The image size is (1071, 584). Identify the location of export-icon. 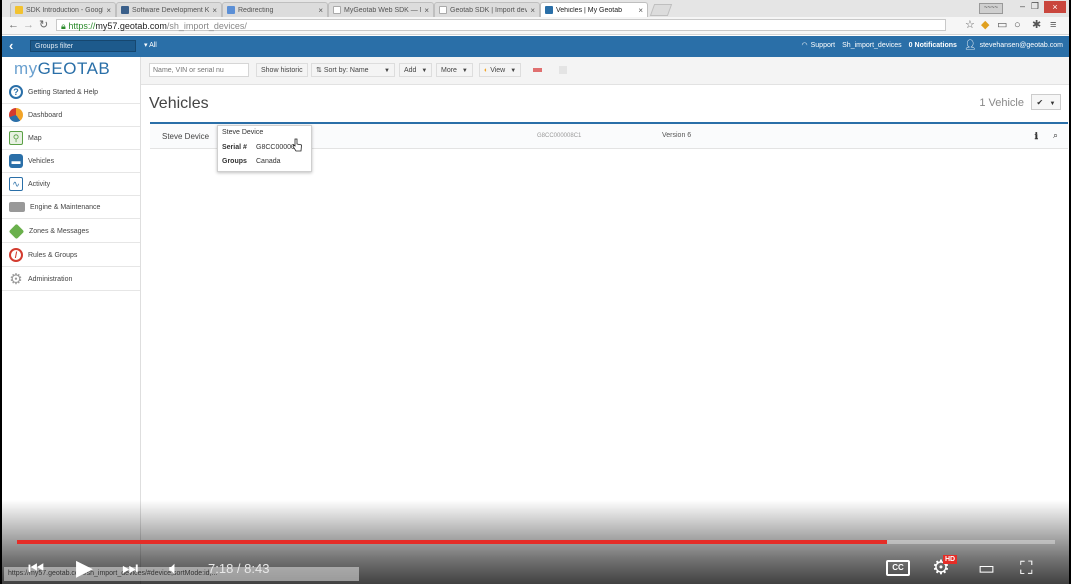
(563, 70).